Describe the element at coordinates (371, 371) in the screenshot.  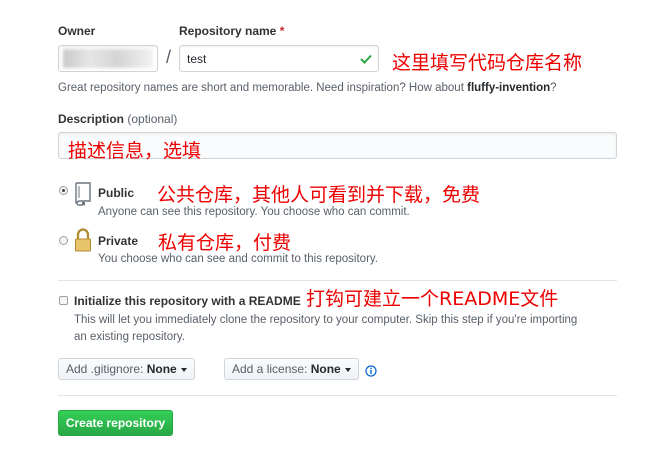
I see `info-icon` at that location.